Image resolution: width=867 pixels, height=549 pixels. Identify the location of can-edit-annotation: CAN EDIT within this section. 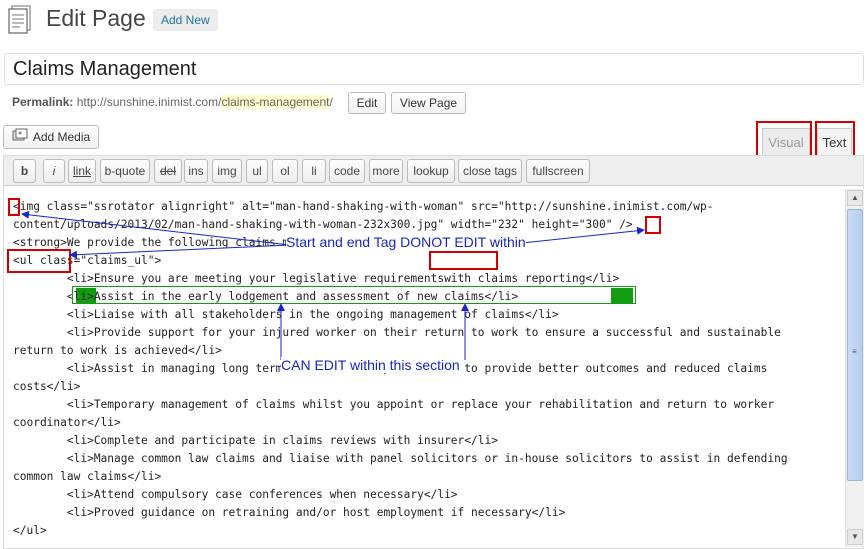
(370, 365).